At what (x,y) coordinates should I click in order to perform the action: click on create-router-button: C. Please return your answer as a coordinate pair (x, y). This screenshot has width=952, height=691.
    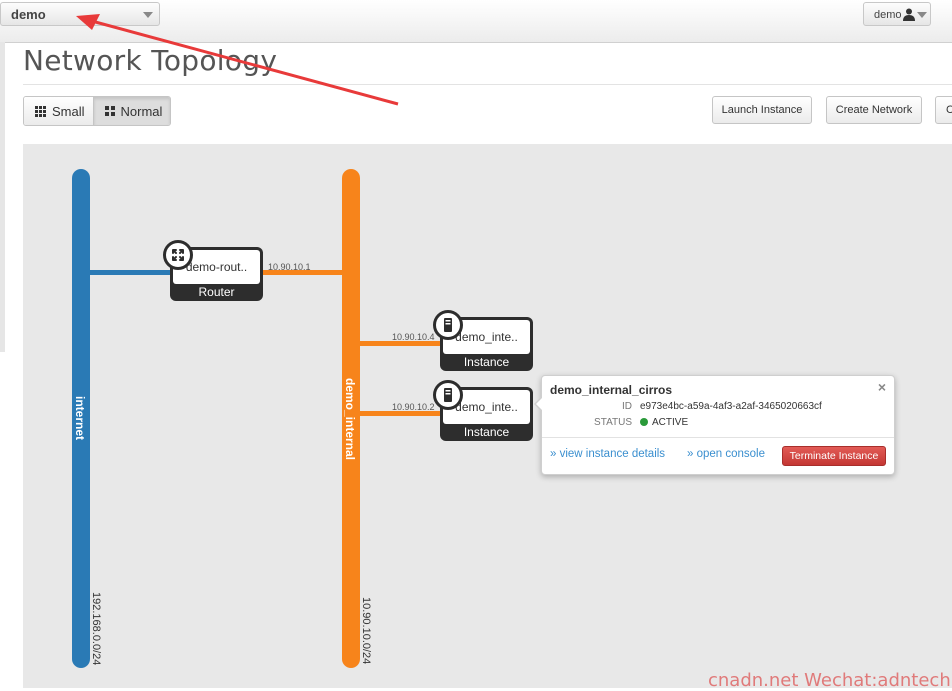
    Looking at the image, I should click on (943, 110).